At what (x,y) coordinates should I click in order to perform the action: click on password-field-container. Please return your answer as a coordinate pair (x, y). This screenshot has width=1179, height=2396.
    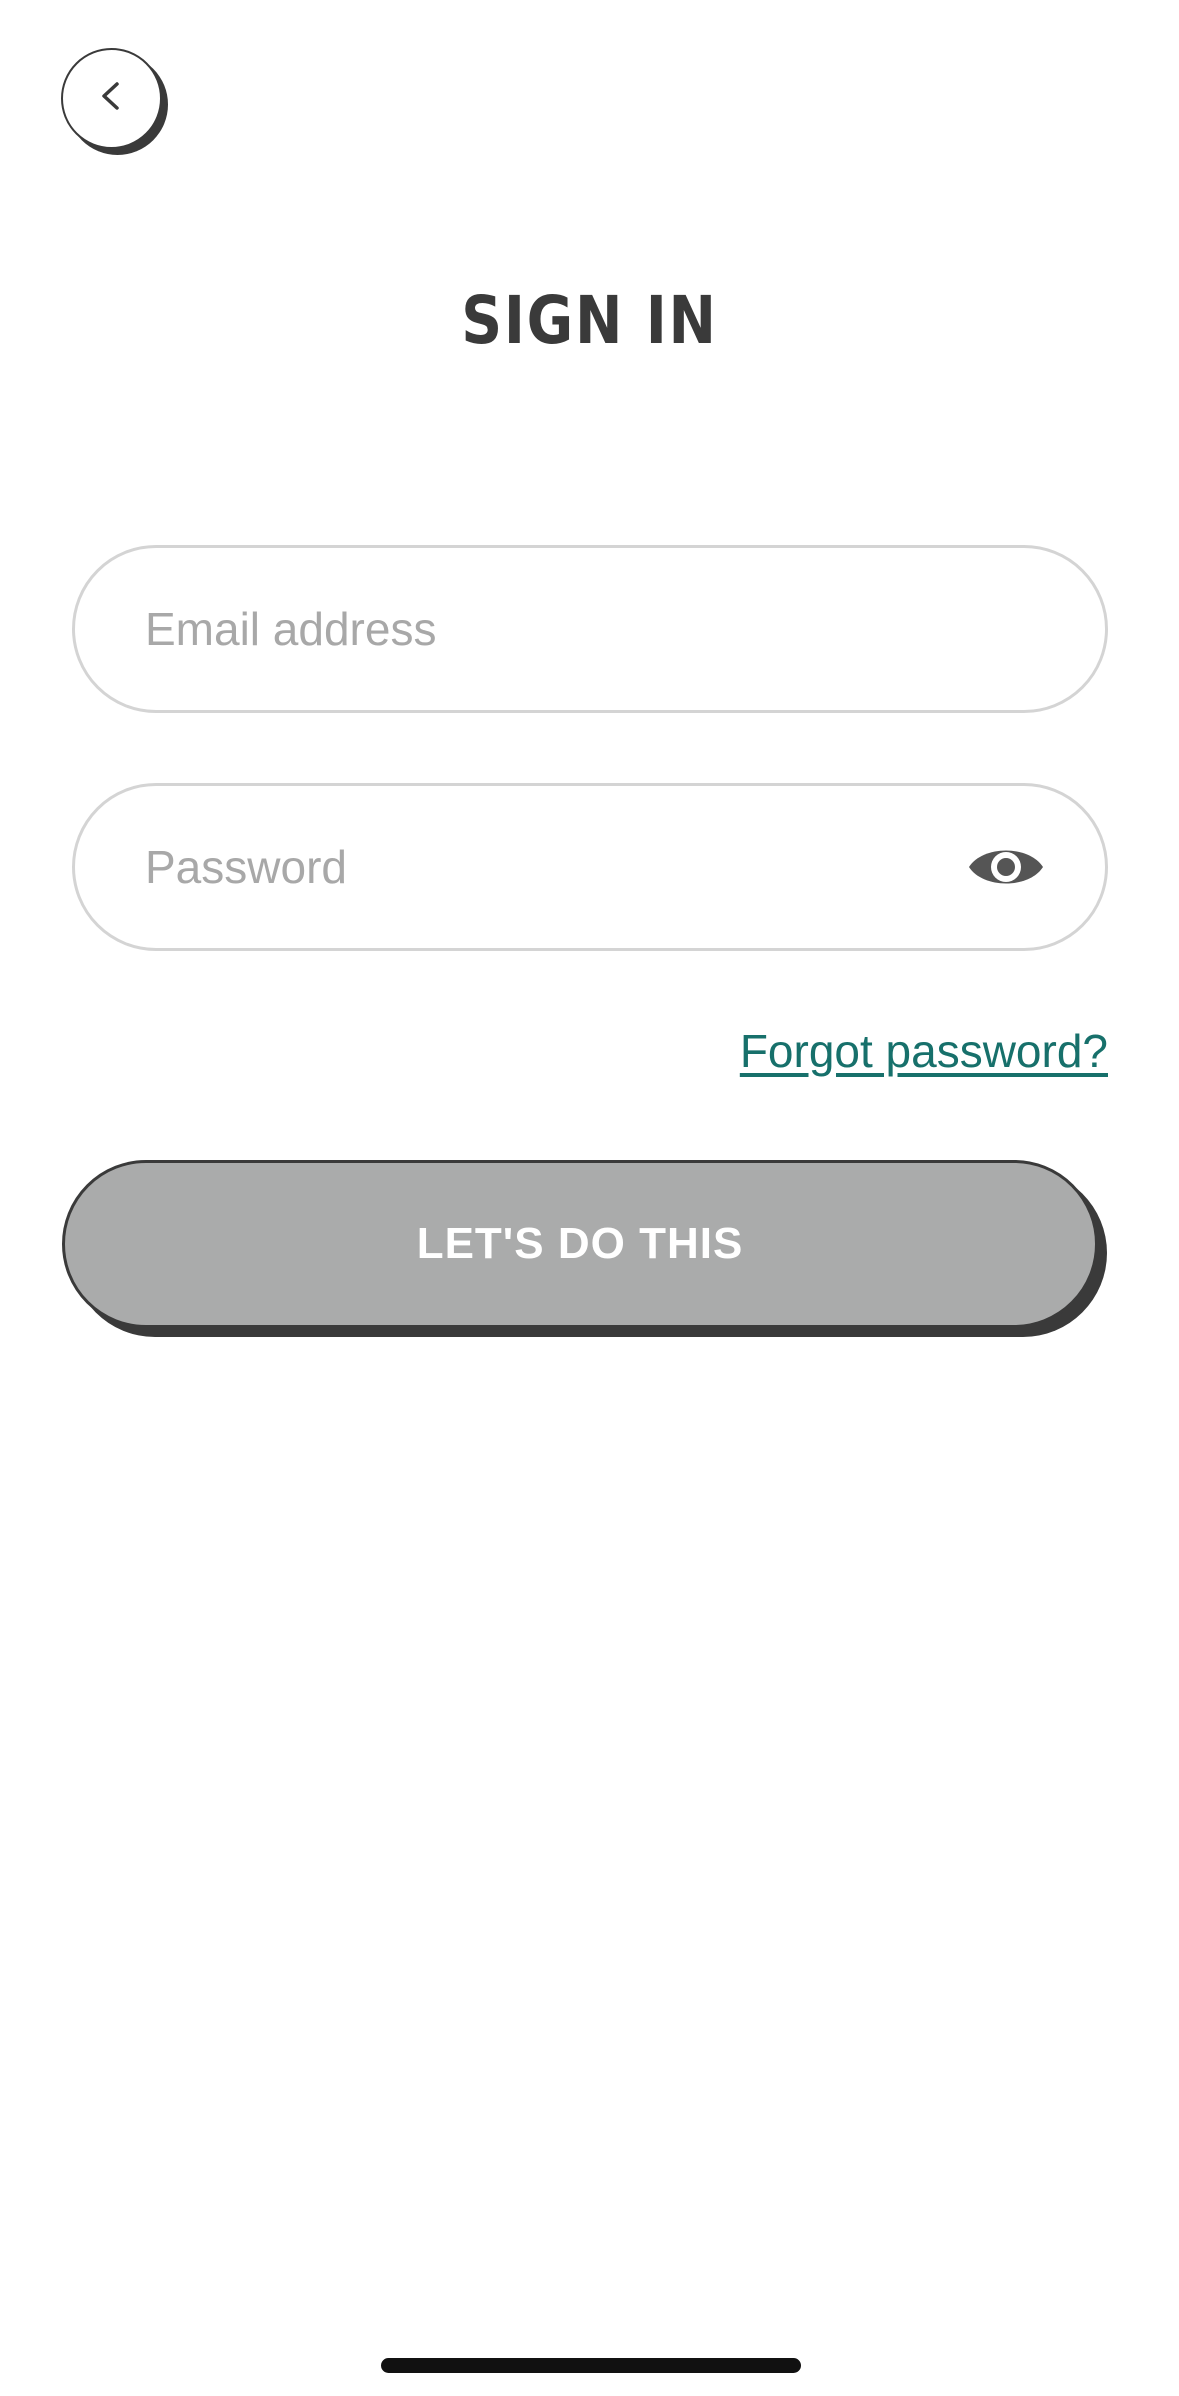
    Looking at the image, I should click on (590, 867).